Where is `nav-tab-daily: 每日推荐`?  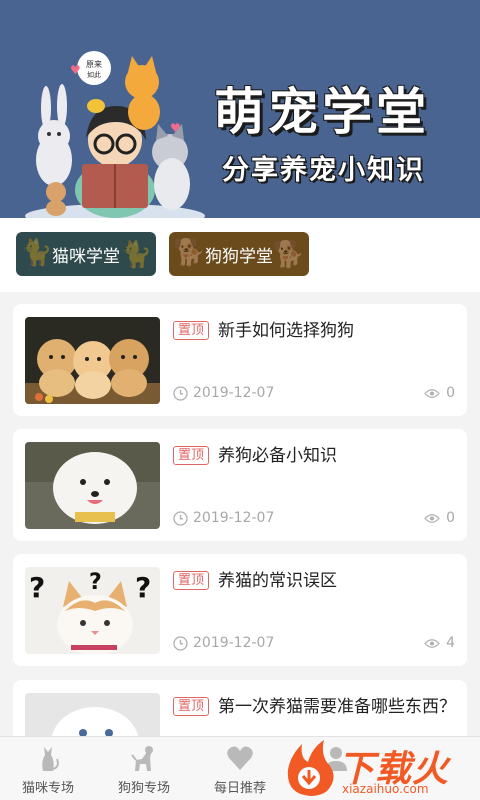 nav-tab-daily: 每日推荐 is located at coordinates (240, 768).